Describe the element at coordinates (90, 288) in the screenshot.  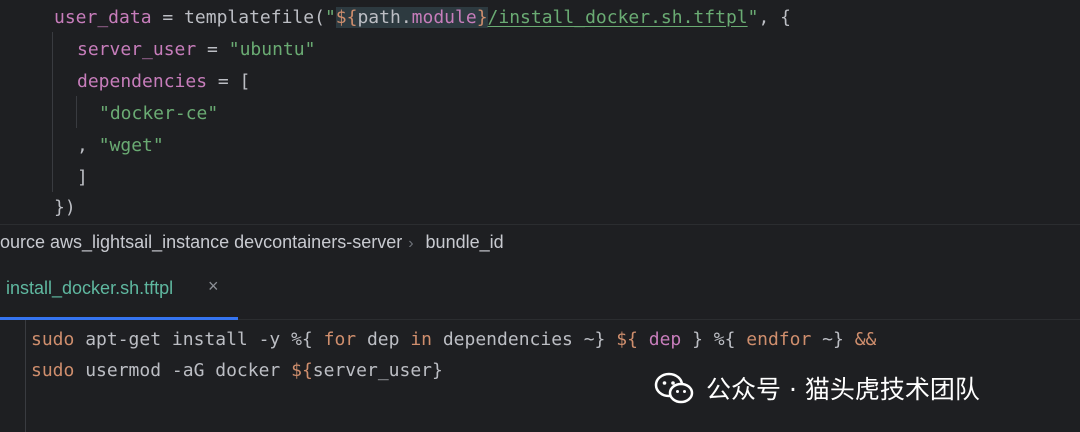
I see `tab-label: install_docker.sh.tftpl` at that location.